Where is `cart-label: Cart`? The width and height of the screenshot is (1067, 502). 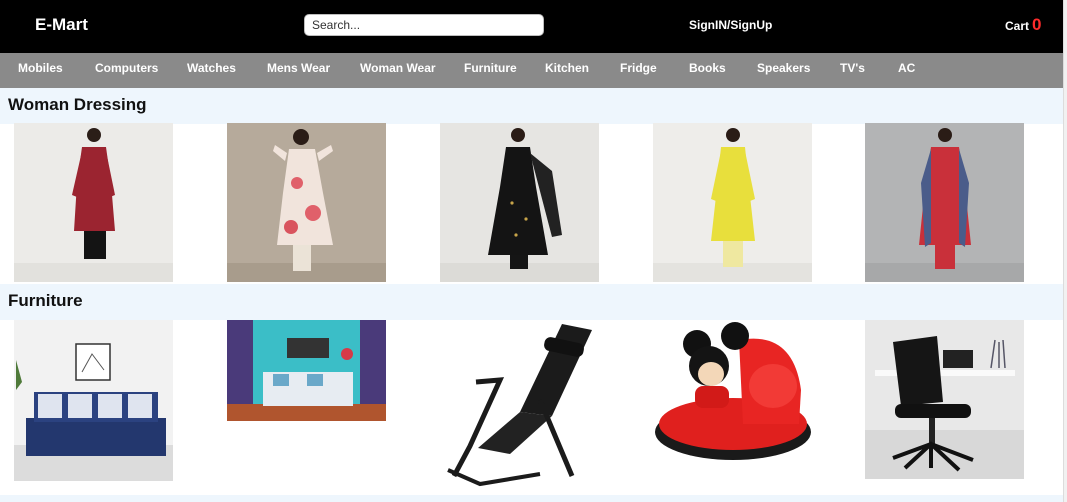
cart-label: Cart is located at coordinates (1017, 26).